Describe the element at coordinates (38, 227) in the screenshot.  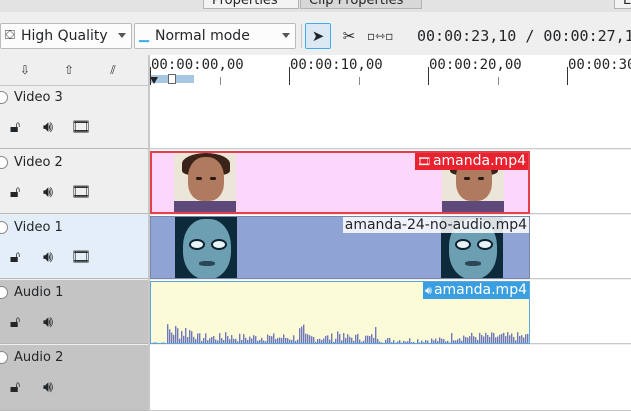
I see `track-name: Video 1` at that location.